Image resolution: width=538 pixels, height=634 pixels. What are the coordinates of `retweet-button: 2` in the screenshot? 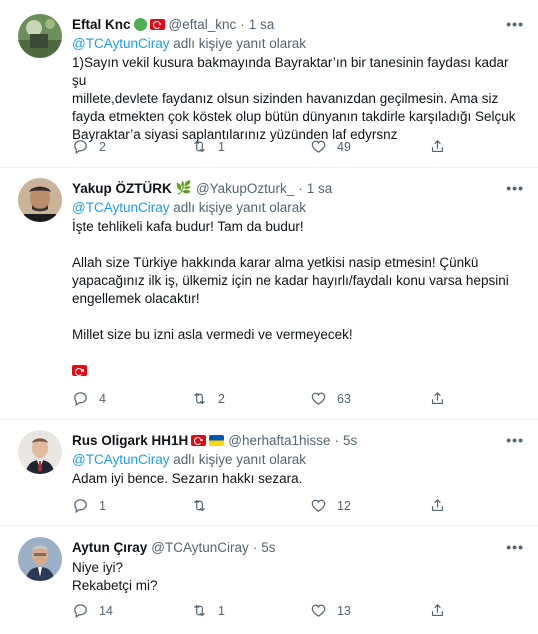 It's located at (250, 398).